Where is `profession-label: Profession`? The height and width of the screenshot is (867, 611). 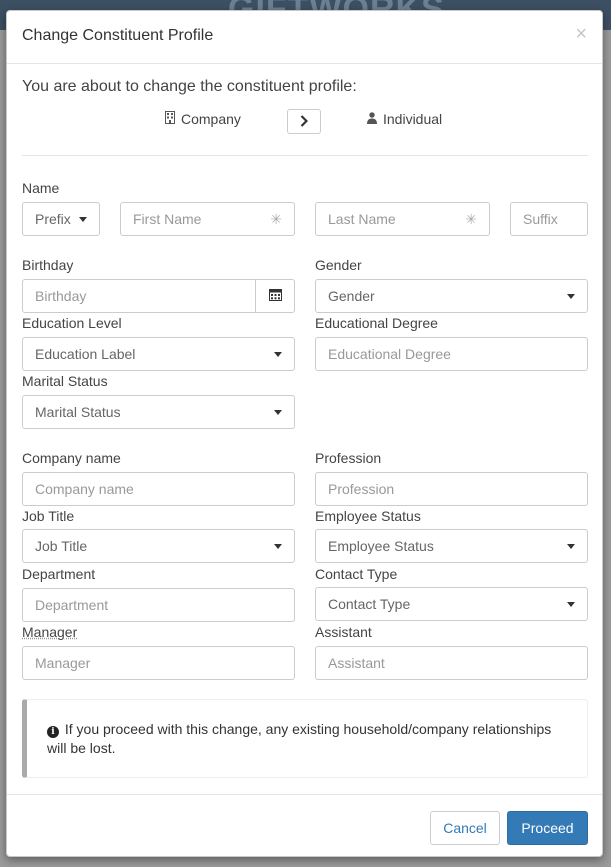 profession-label: Profession is located at coordinates (348, 458).